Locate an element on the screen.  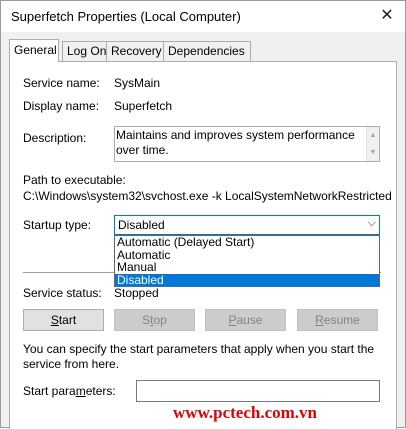
window-title: Superfetch Properties (Local Computer) is located at coordinates (126, 16).